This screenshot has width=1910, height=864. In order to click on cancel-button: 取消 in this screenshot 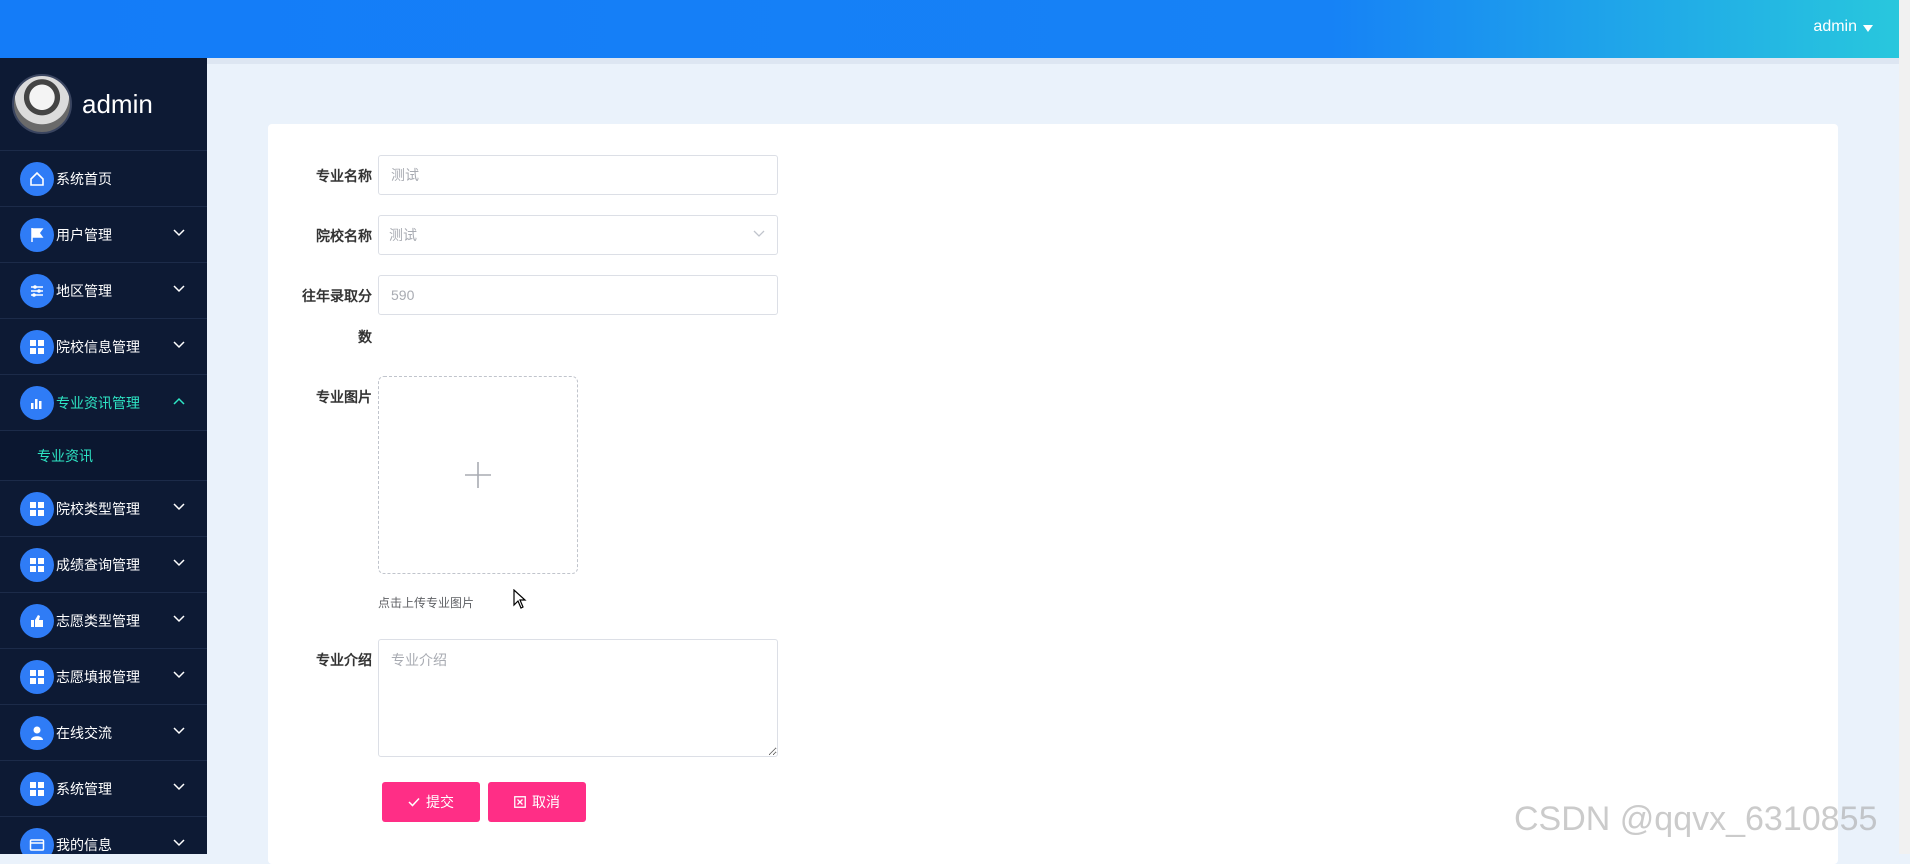, I will do `click(537, 802)`.